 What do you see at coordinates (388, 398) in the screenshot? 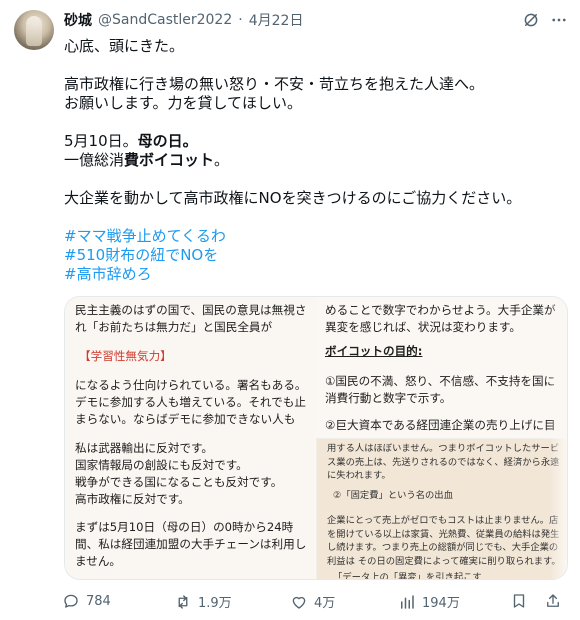
I see `doc-line: 消費行動と数字で示す。` at bounding box center [388, 398].